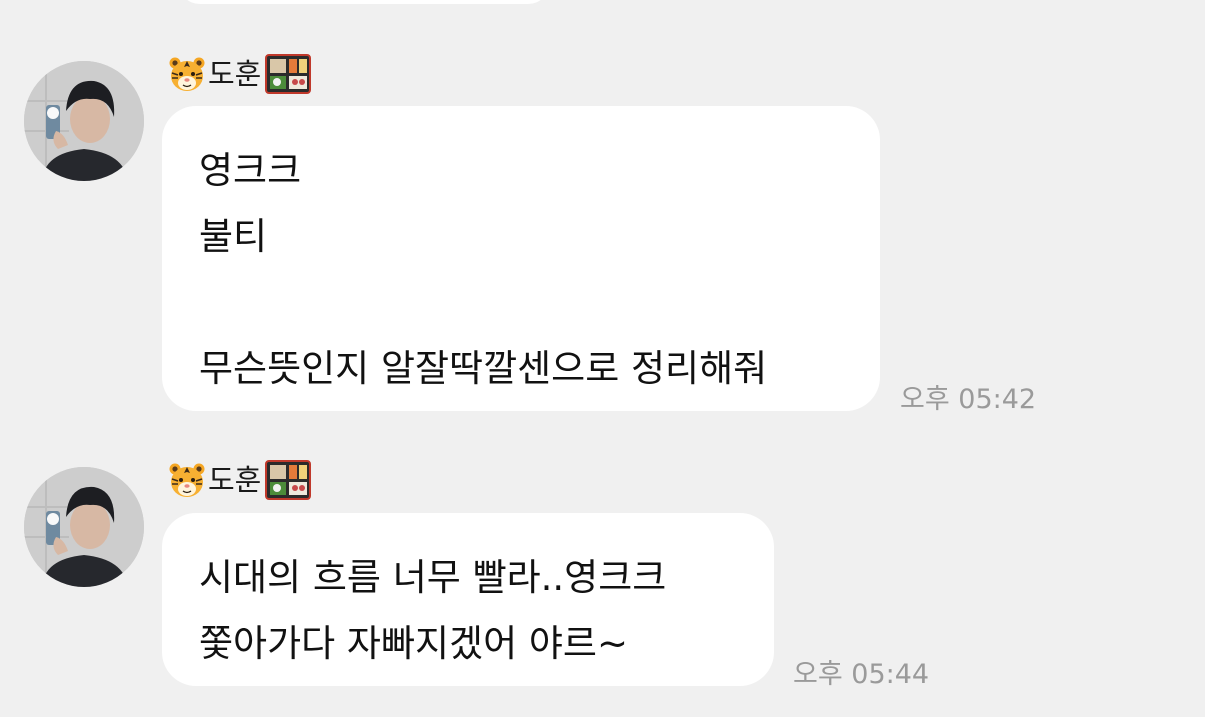  What do you see at coordinates (468, 599) in the screenshot?
I see `message-bubble: 시대의 흐름 너무 빨라..영크크 쫓아가다 자빠지겠어 야르~` at bounding box center [468, 599].